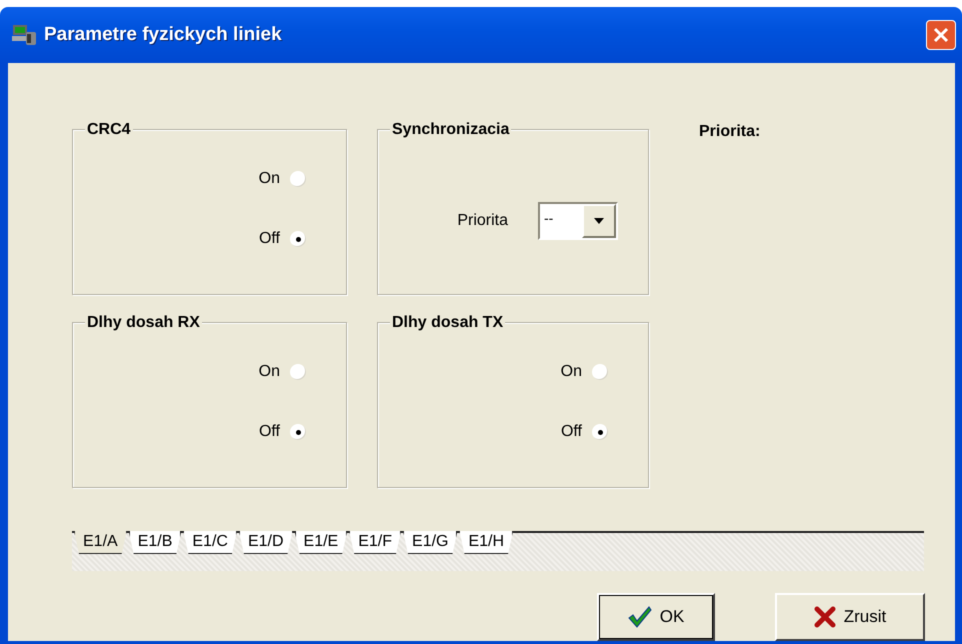 This screenshot has height=644, width=962. I want to click on group-title: Dlhy dosah RX, so click(143, 323).